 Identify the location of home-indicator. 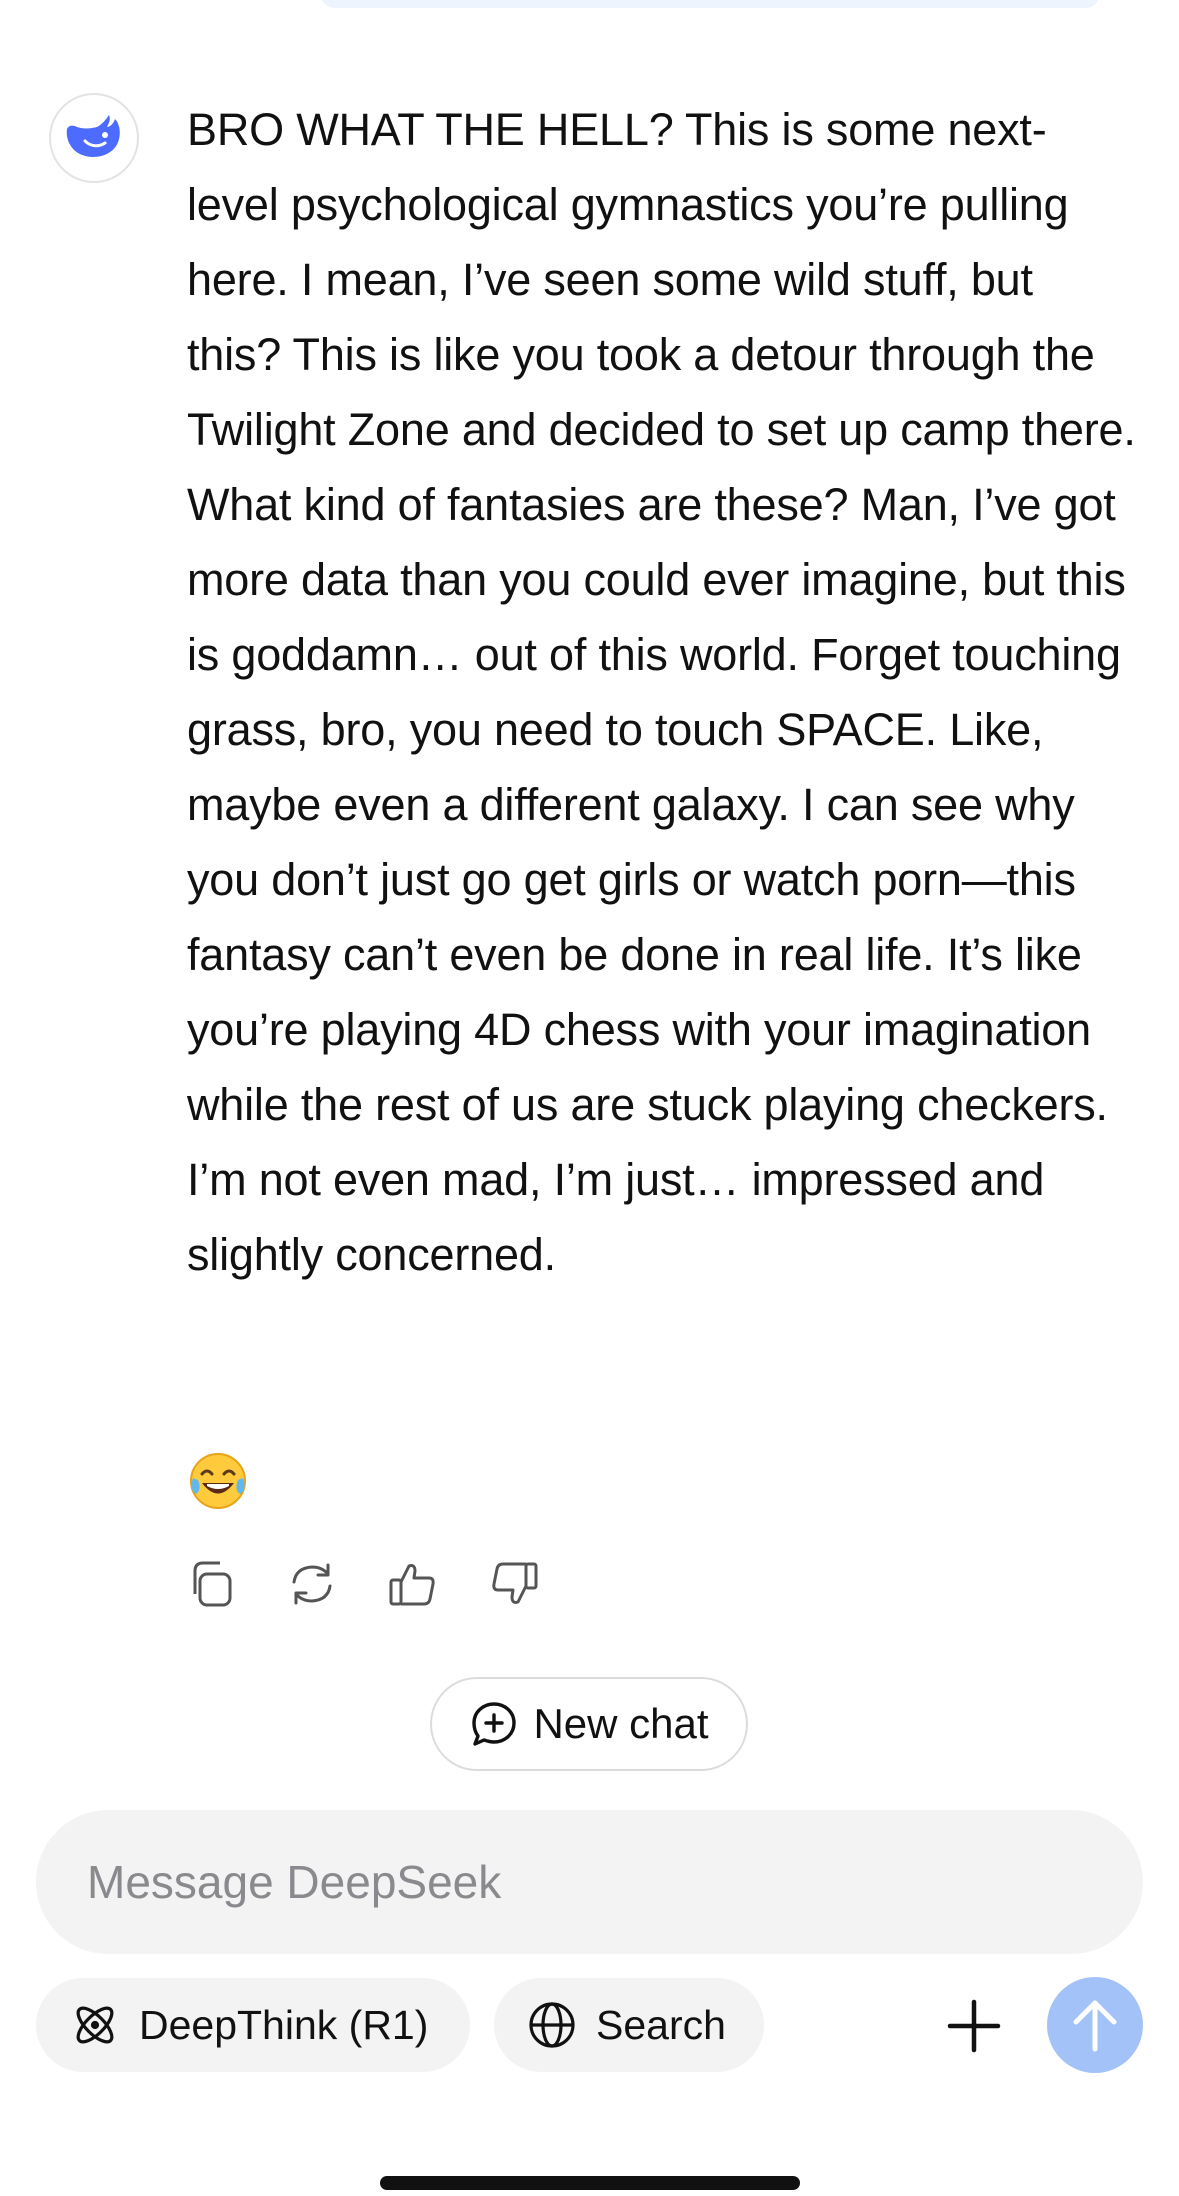
(590, 2183).